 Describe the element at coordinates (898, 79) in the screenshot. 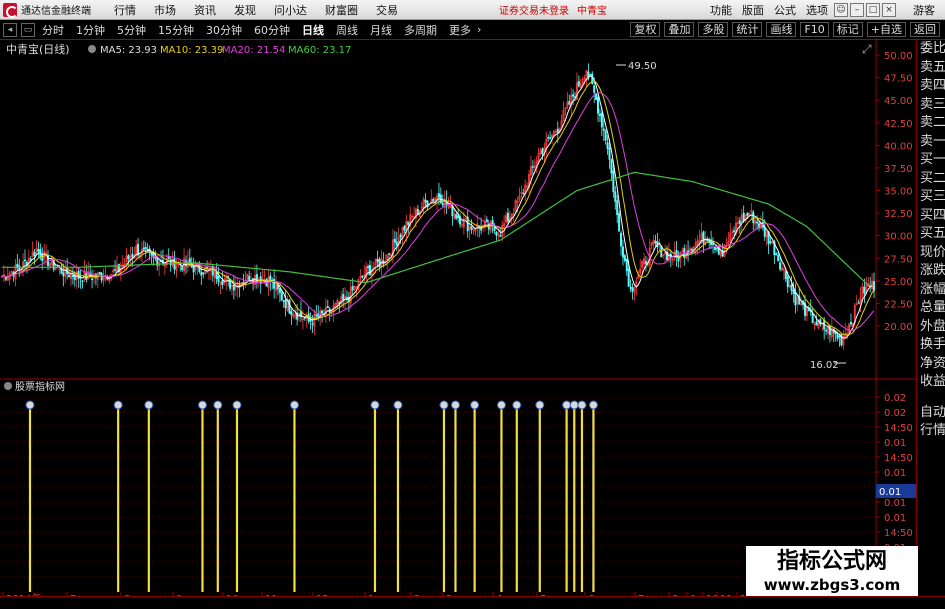

I see `price-tick-label: 47.50` at that location.